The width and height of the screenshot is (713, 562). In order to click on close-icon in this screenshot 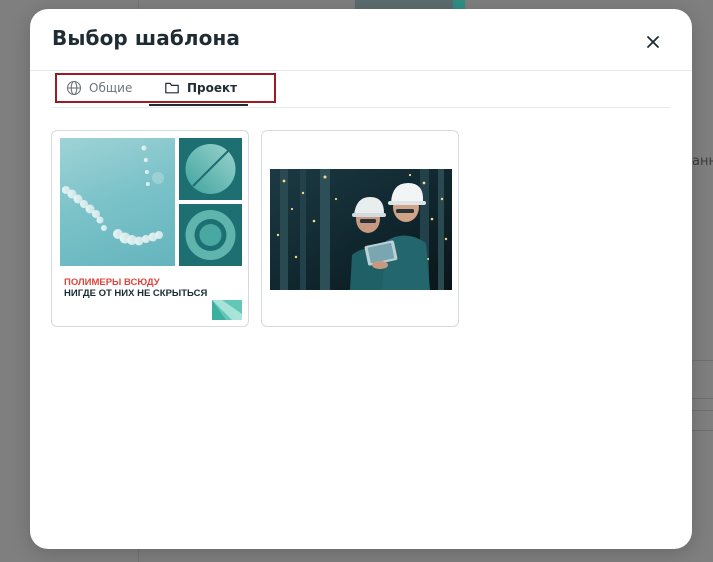, I will do `click(653, 42)`.